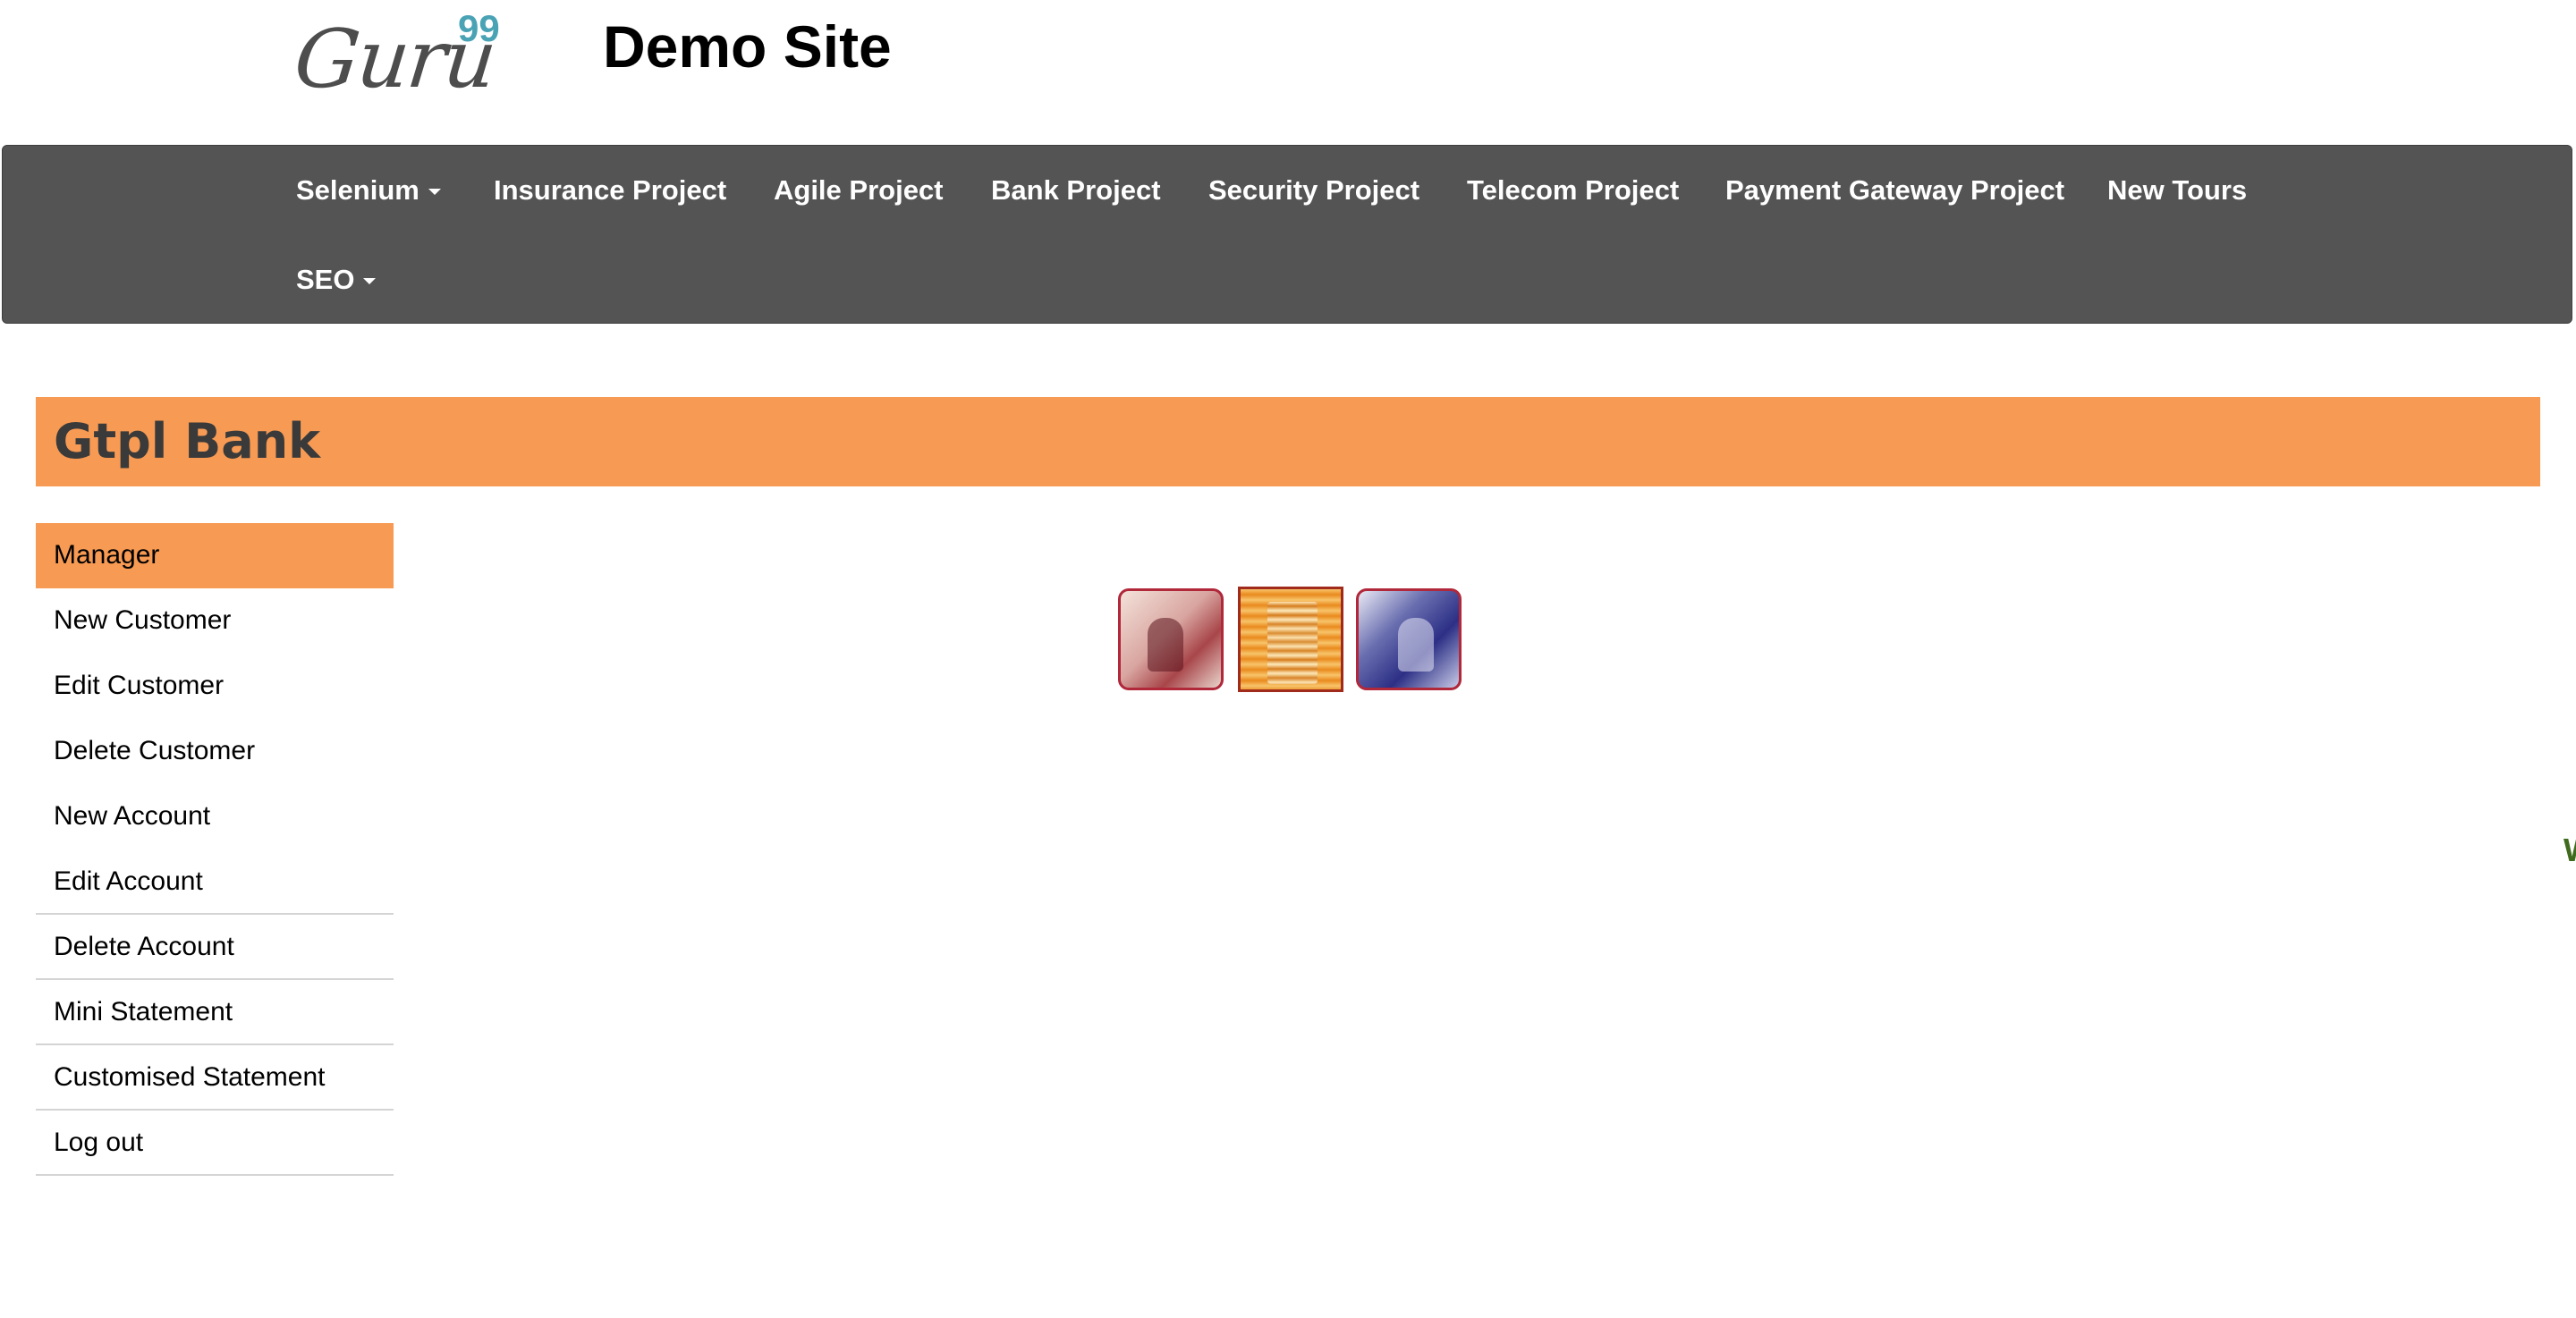 The height and width of the screenshot is (1318, 2576). What do you see at coordinates (400, 56) in the screenshot?
I see `guru99-logo: Guru 99` at bounding box center [400, 56].